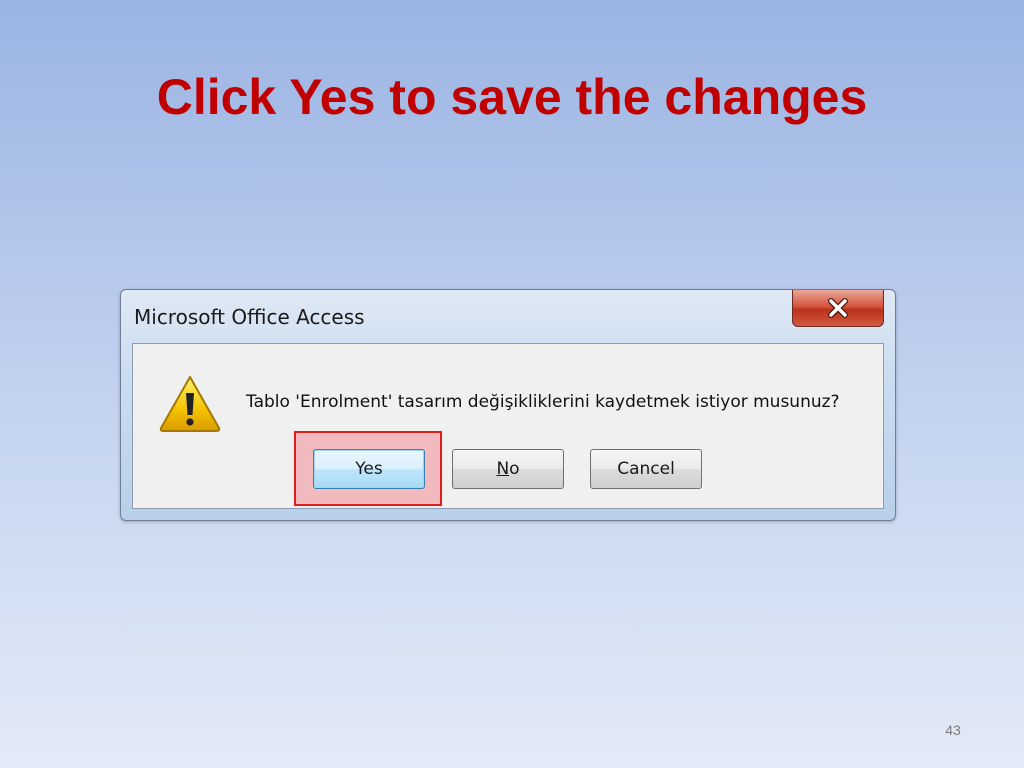  I want to click on warning-icon, so click(190, 403).